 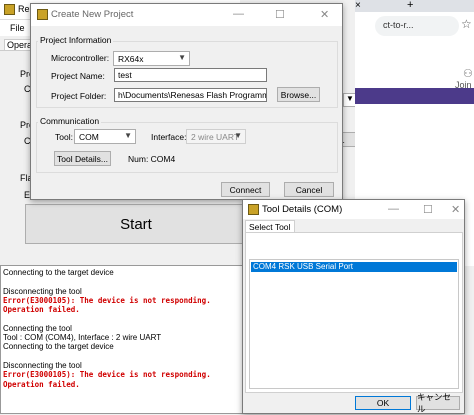 What do you see at coordinates (17, 28) in the screenshot?
I see `menu-file: File` at bounding box center [17, 28].